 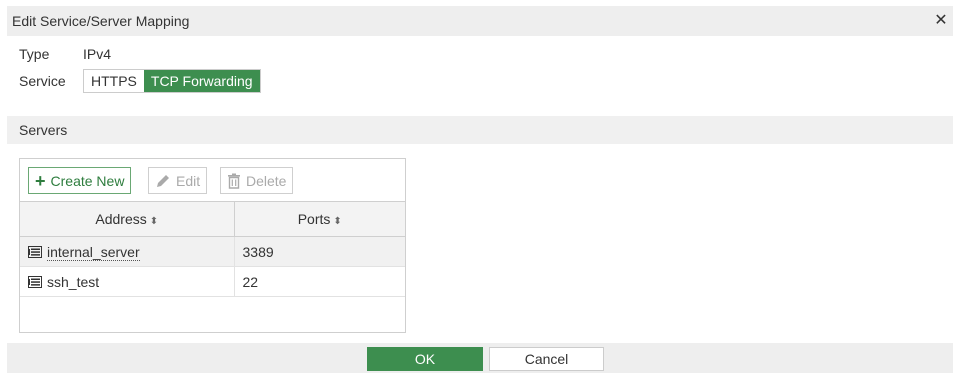 I want to click on address-cell: internal_server, so click(x=127, y=251).